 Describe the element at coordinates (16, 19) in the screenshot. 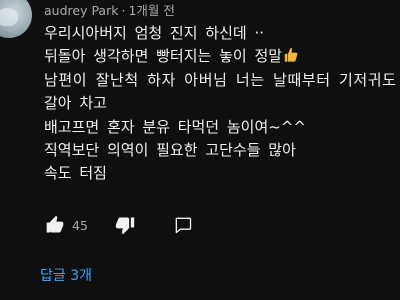

I see `avatar` at that location.